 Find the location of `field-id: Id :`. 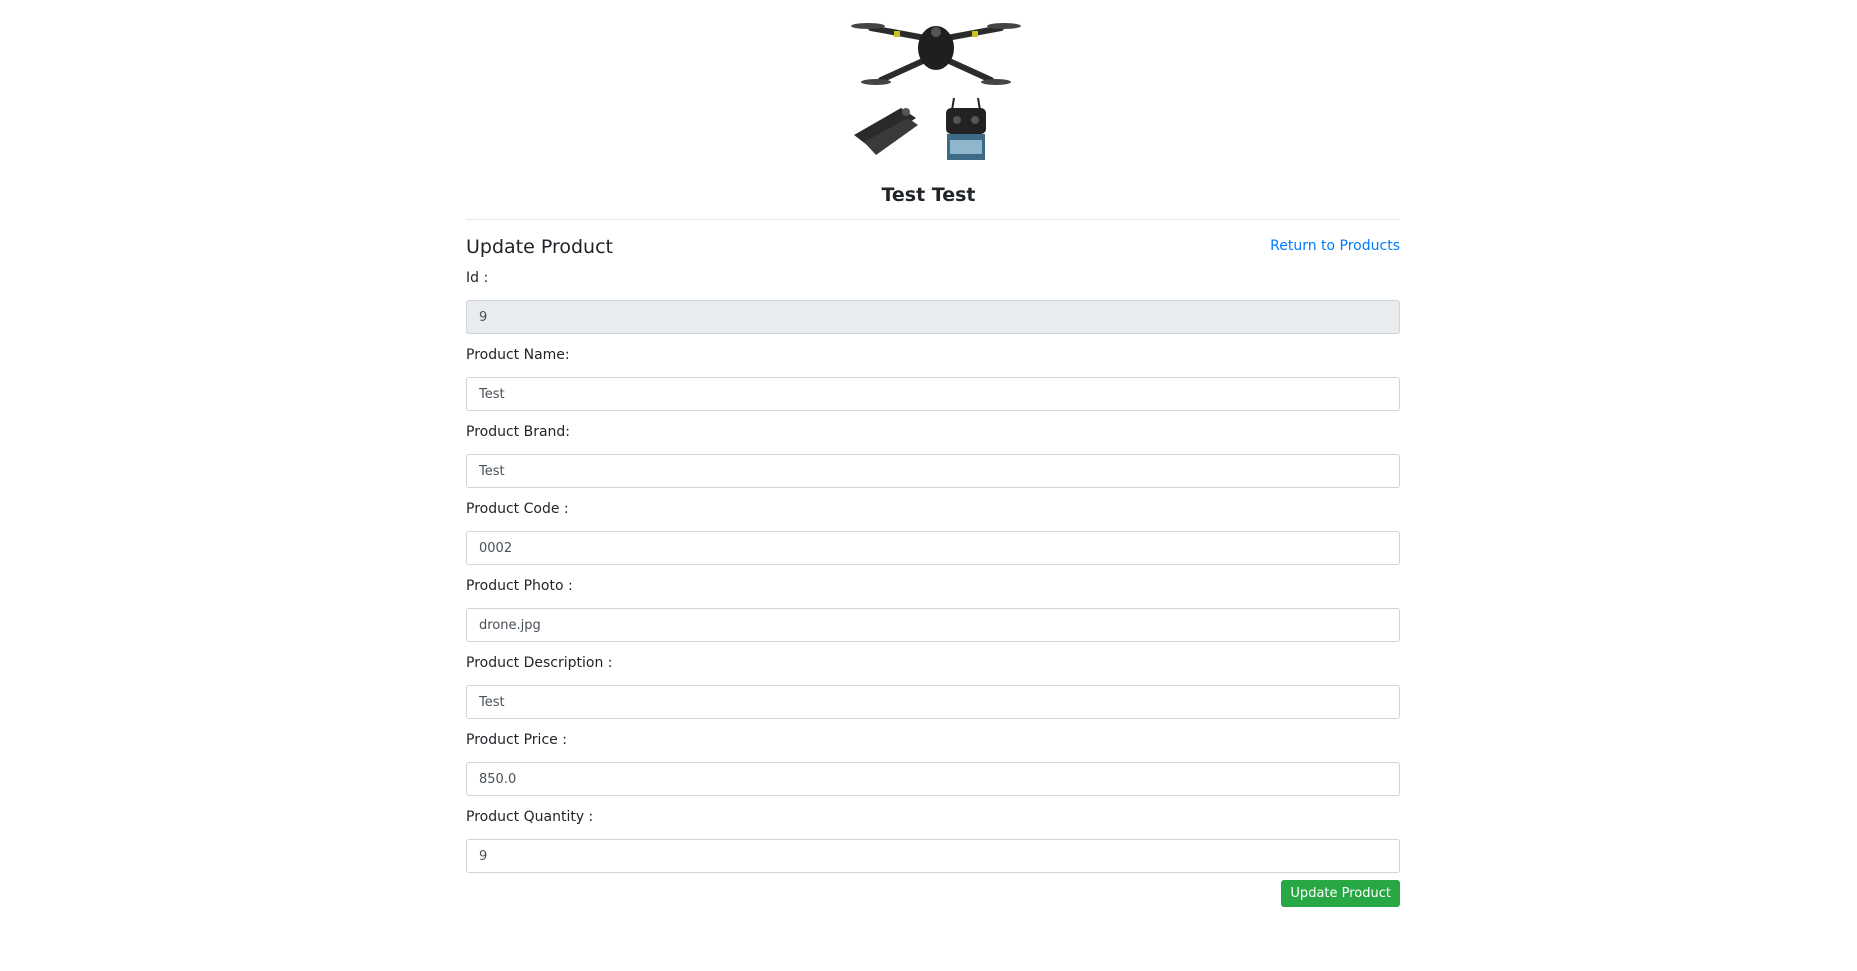

field-id: Id : is located at coordinates (933, 306).